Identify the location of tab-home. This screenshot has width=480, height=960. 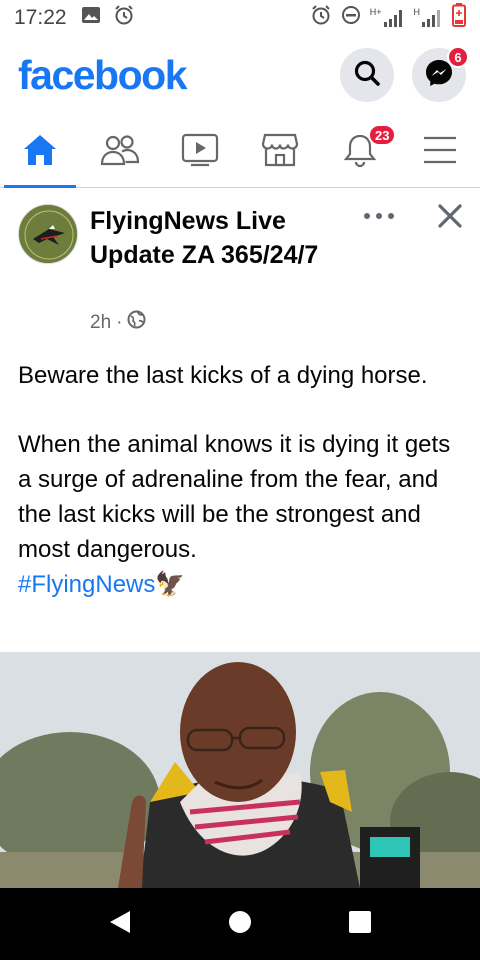
(40, 153).